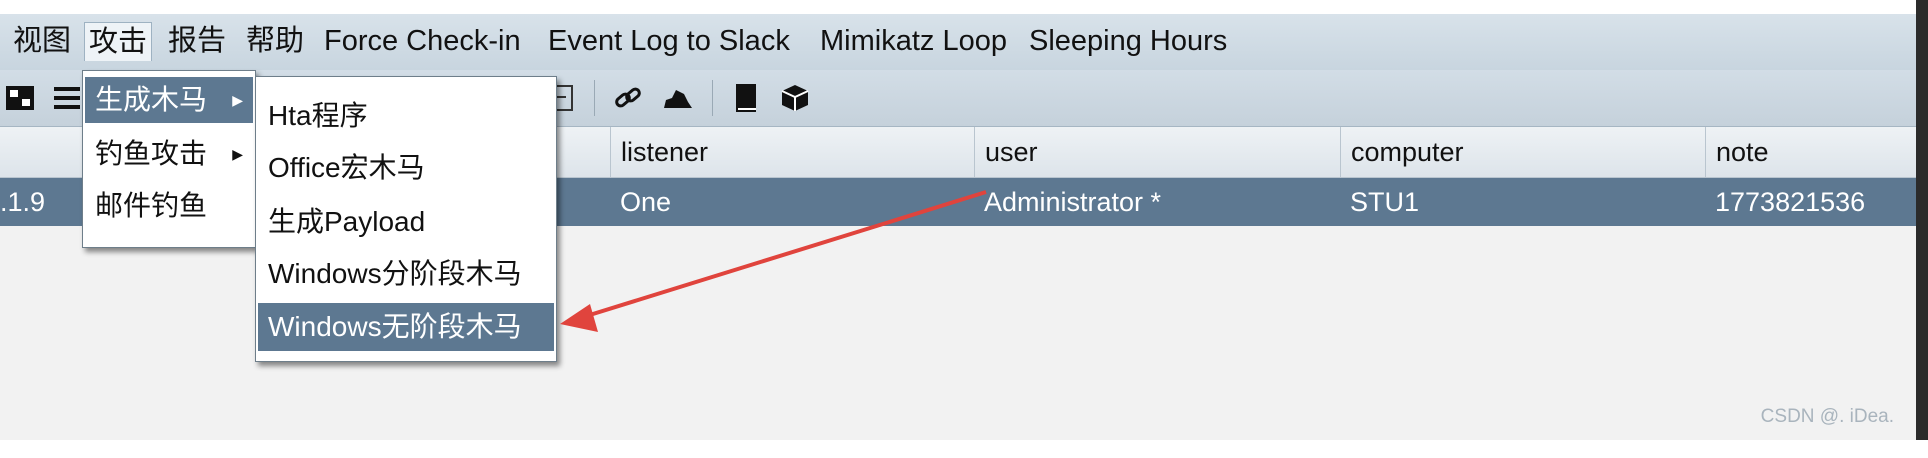  Describe the element at coordinates (1157, 152) in the screenshot. I see `column-user: user` at that location.